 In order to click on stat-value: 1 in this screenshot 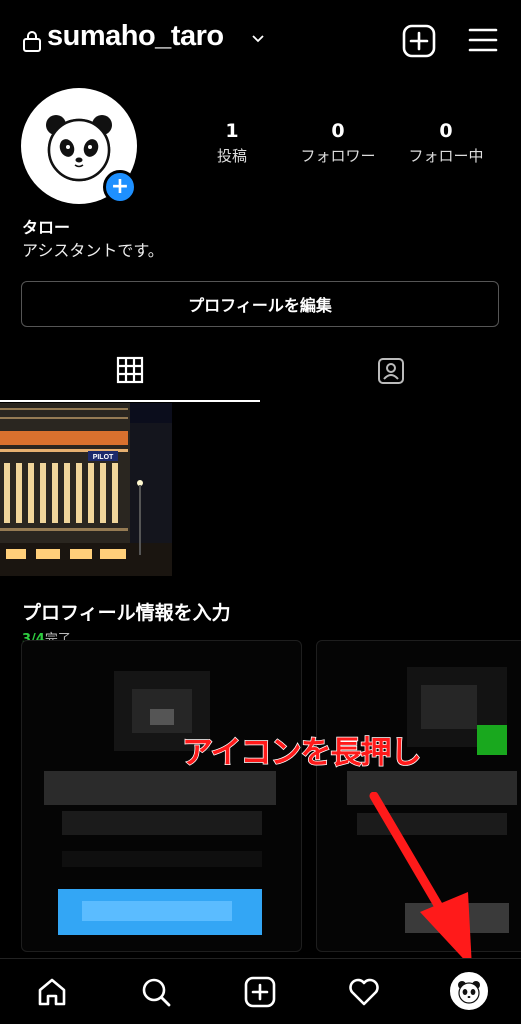, I will do `click(232, 131)`.